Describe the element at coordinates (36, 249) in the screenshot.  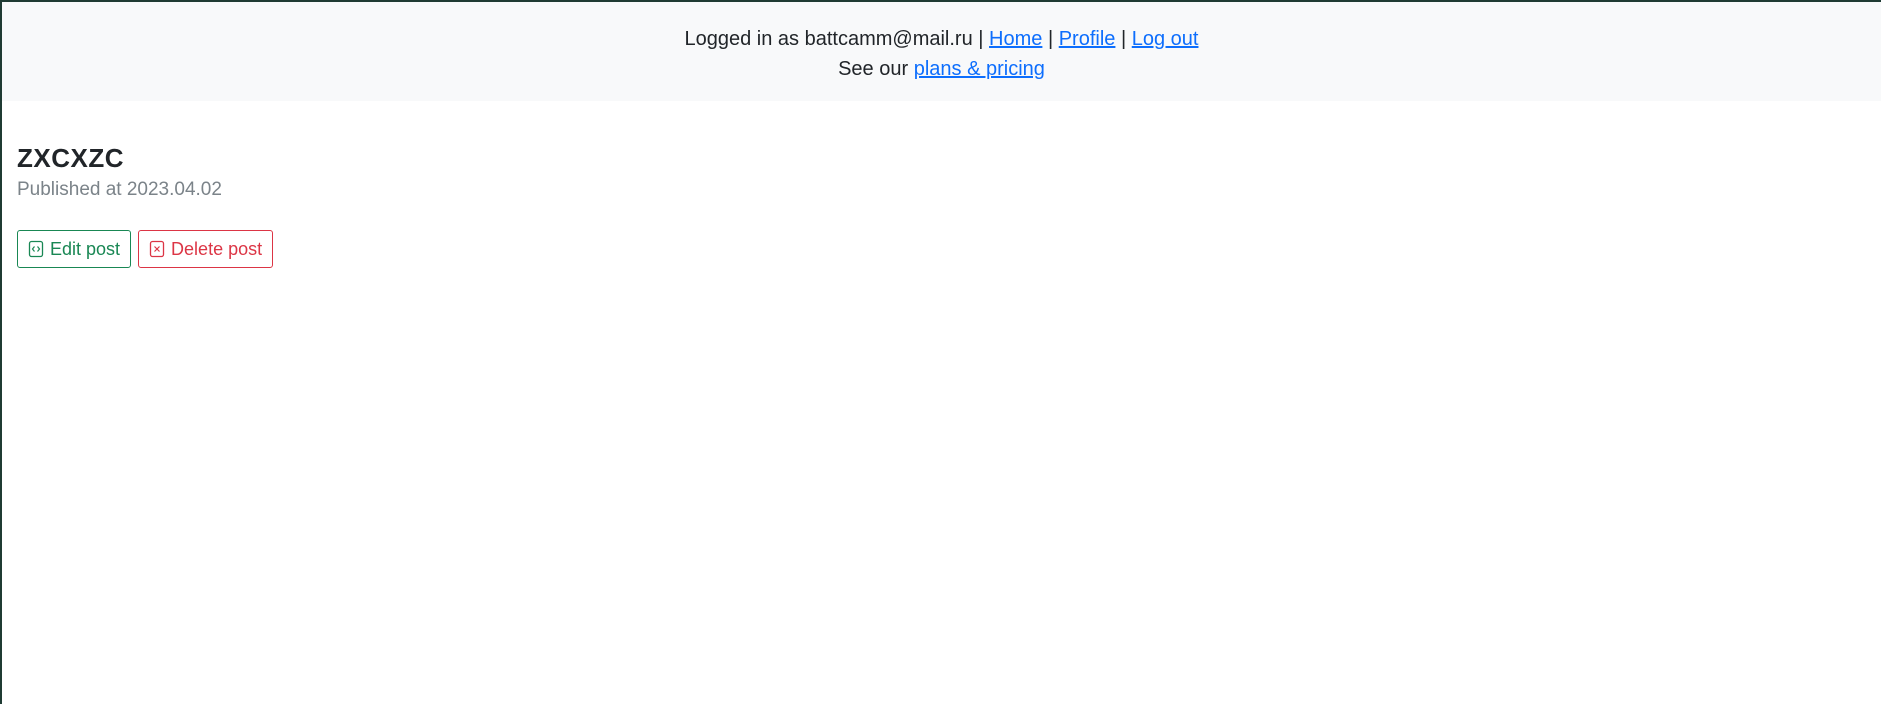
I see `file-code-icon` at that location.